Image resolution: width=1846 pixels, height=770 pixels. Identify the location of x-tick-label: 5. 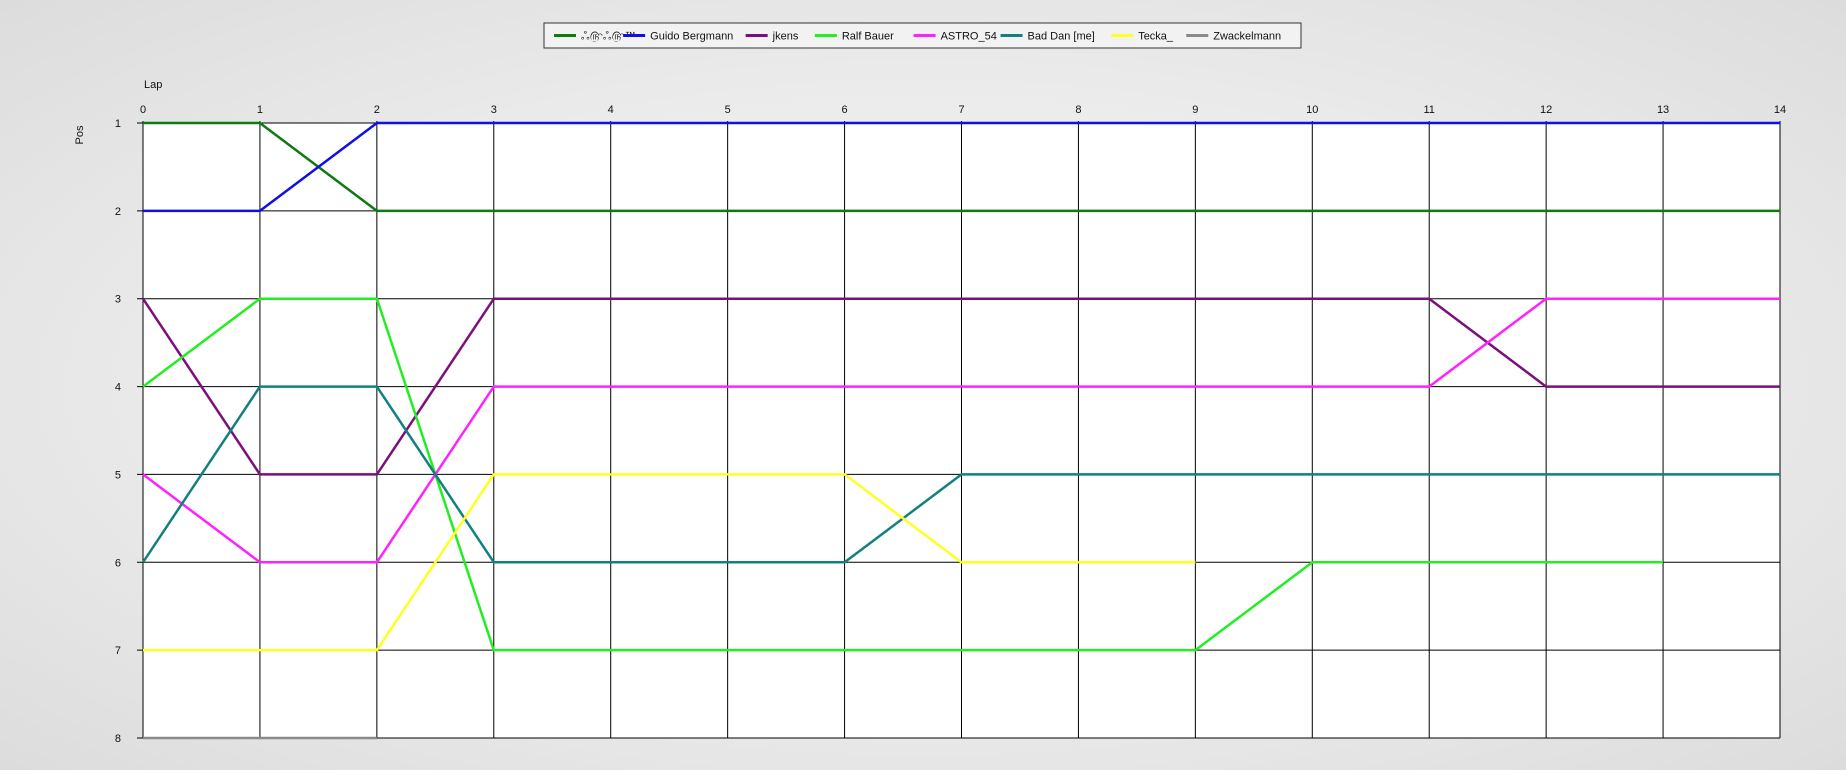
(728, 110).